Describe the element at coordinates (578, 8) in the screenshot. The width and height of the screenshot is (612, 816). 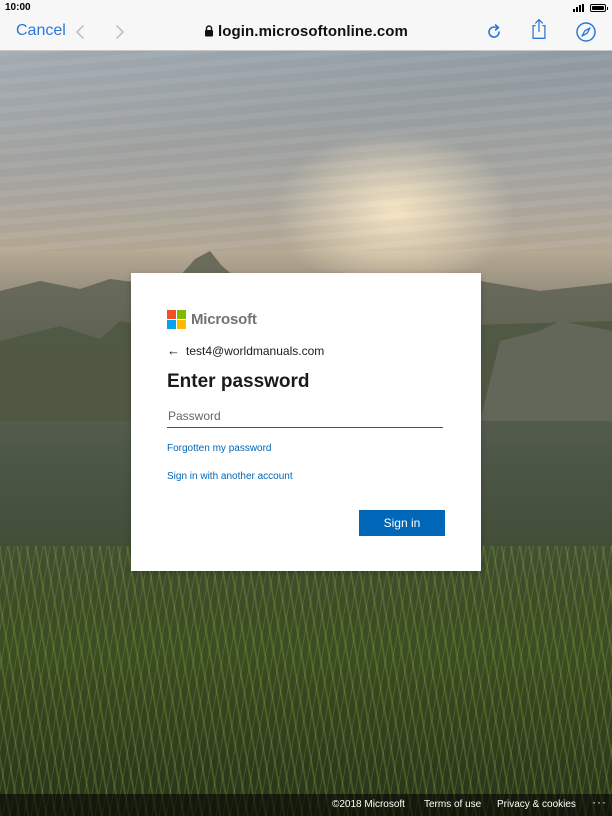
I see `signal-strength-icon` at that location.